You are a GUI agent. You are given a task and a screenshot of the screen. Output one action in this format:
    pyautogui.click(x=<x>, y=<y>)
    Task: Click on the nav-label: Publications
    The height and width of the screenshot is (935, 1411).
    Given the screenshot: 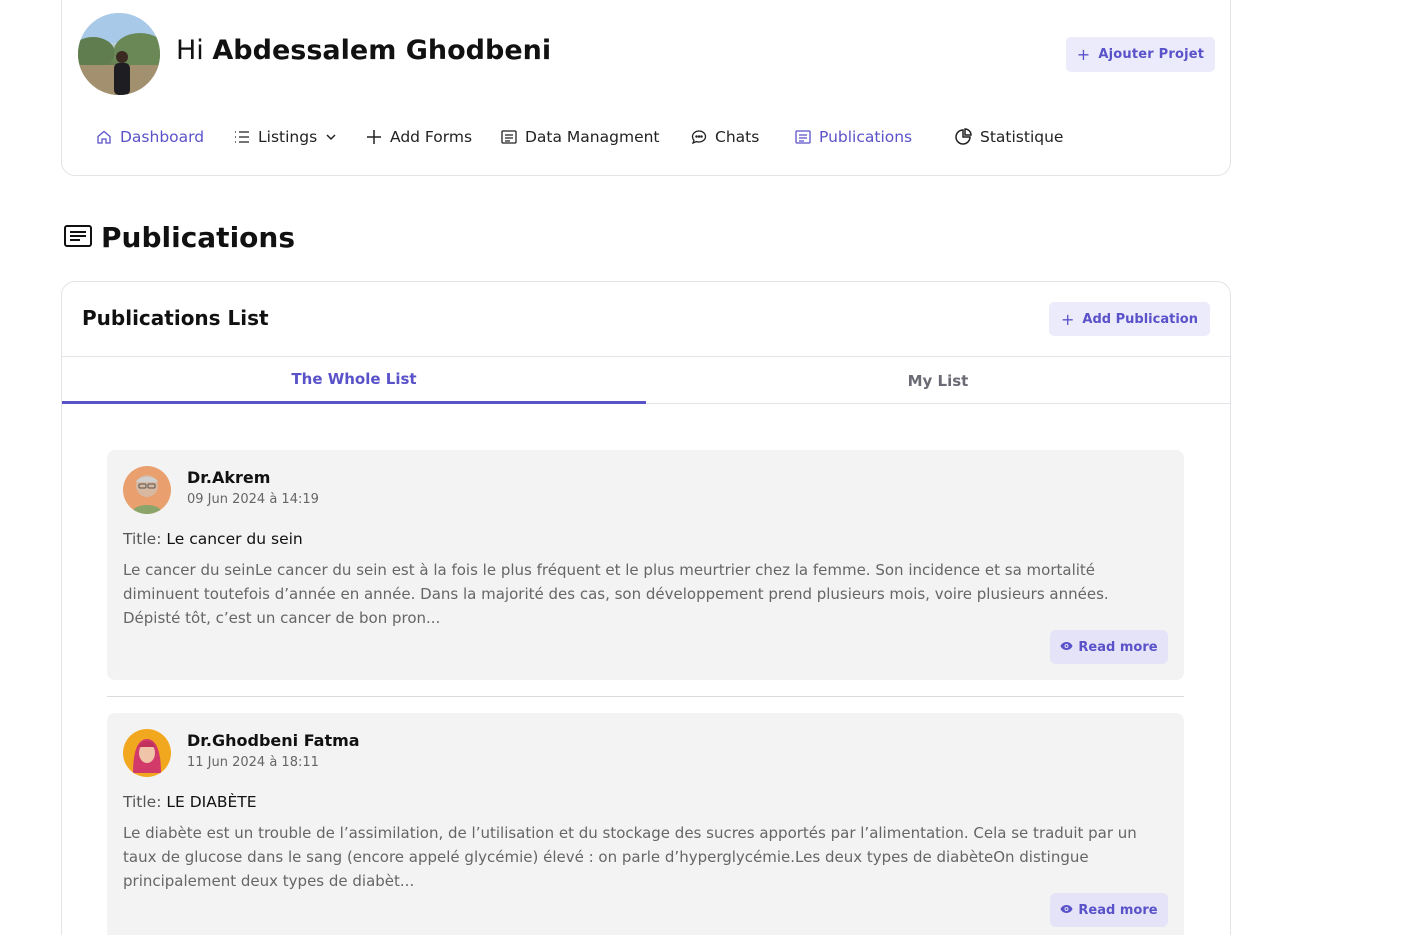 What is the action you would take?
    pyautogui.click(x=866, y=137)
    